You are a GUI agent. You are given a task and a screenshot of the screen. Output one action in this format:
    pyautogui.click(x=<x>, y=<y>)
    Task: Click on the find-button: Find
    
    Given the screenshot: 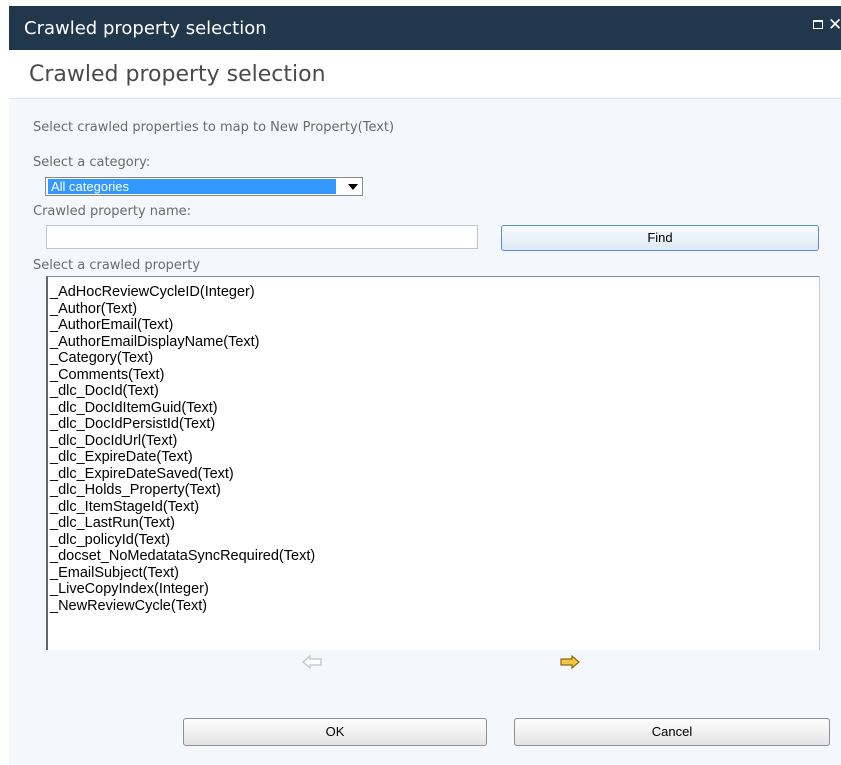 What is the action you would take?
    pyautogui.click(x=660, y=238)
    